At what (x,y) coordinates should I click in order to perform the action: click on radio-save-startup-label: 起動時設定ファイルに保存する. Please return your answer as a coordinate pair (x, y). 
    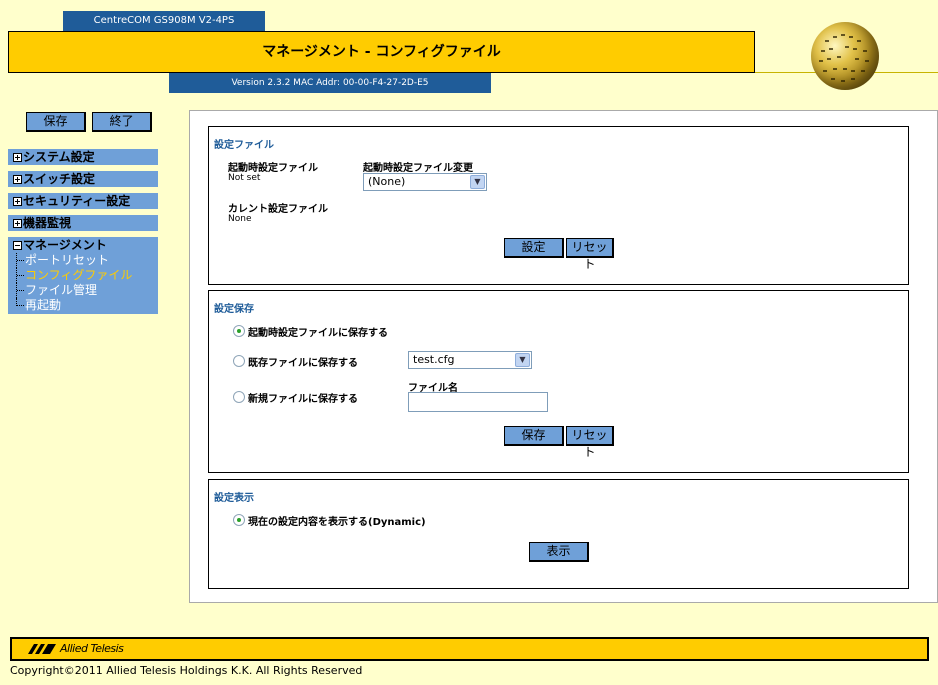
    Looking at the image, I should click on (318, 333).